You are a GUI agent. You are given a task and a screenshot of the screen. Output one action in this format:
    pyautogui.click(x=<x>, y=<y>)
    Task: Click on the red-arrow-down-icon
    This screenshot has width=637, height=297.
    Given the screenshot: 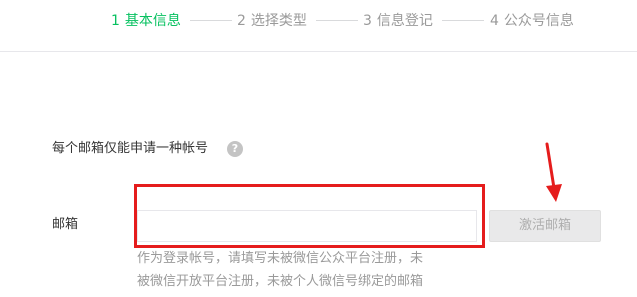 What is the action you would take?
    pyautogui.click(x=553, y=172)
    